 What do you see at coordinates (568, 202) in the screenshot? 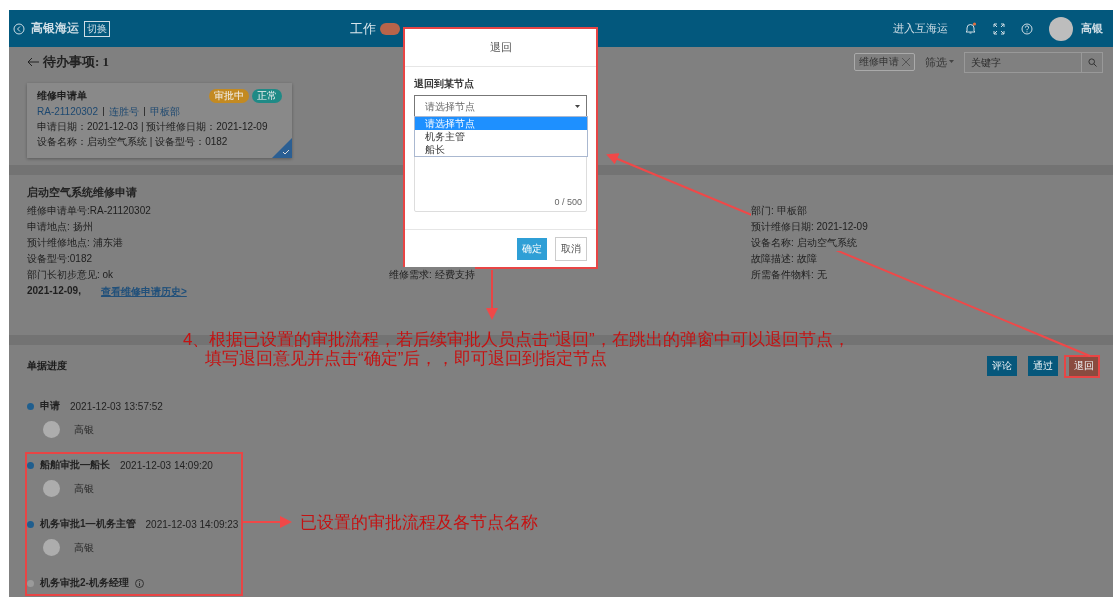
I see `char-counter: 0 / 500` at bounding box center [568, 202].